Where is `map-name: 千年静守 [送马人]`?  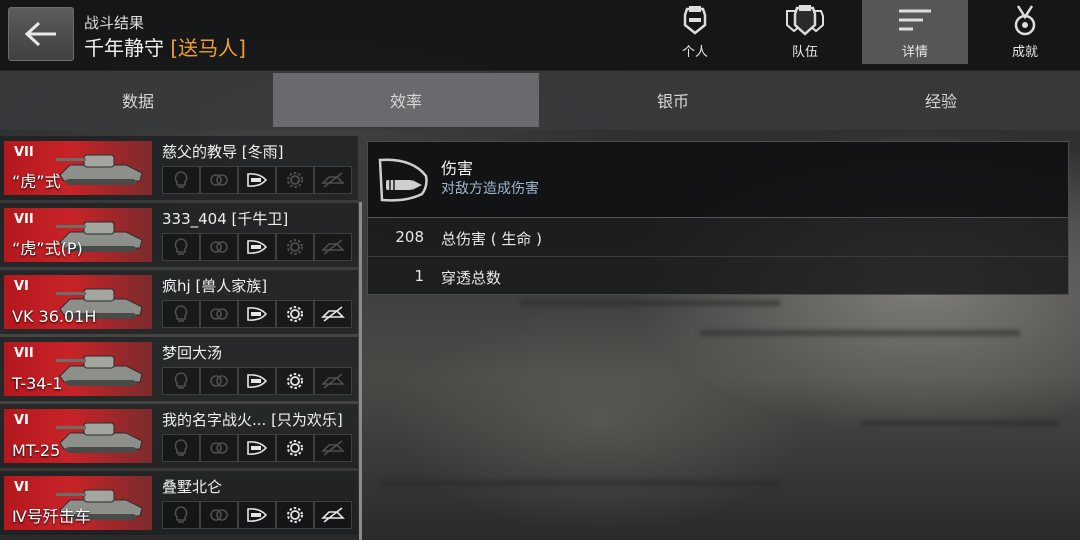
map-name: 千年静守 [送马人] is located at coordinates (165, 46).